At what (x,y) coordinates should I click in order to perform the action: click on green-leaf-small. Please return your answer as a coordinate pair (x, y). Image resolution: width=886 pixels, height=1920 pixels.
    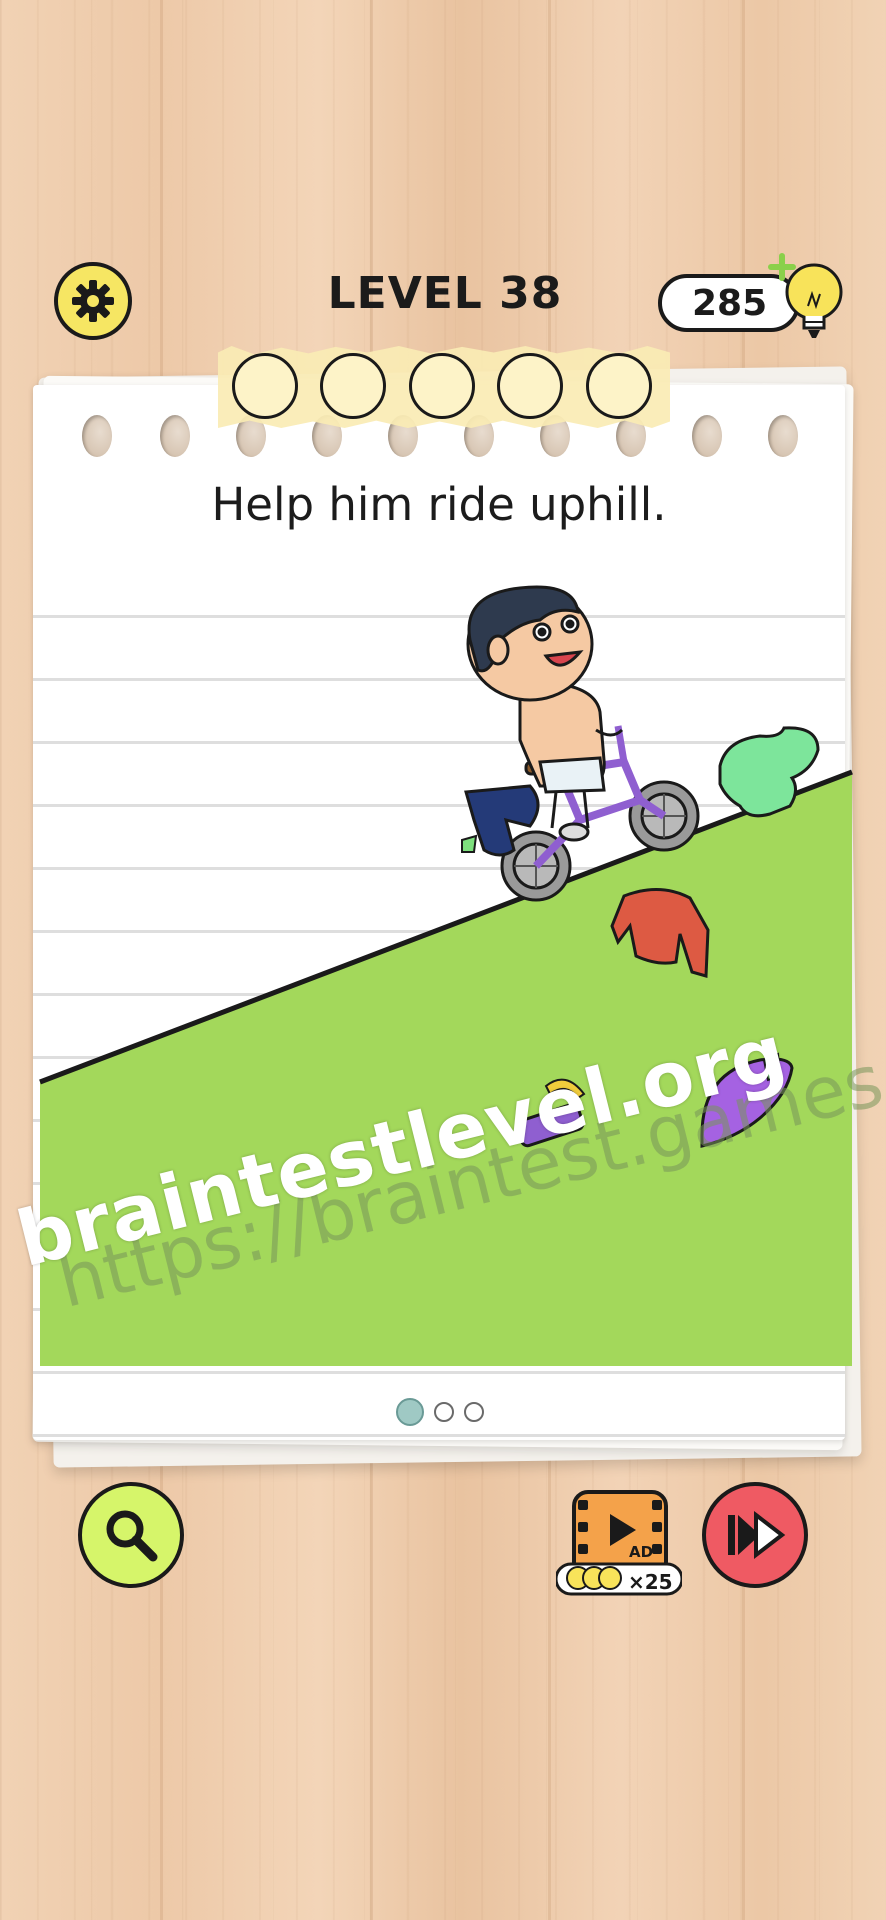
    Looking at the image, I should click on (469, 843).